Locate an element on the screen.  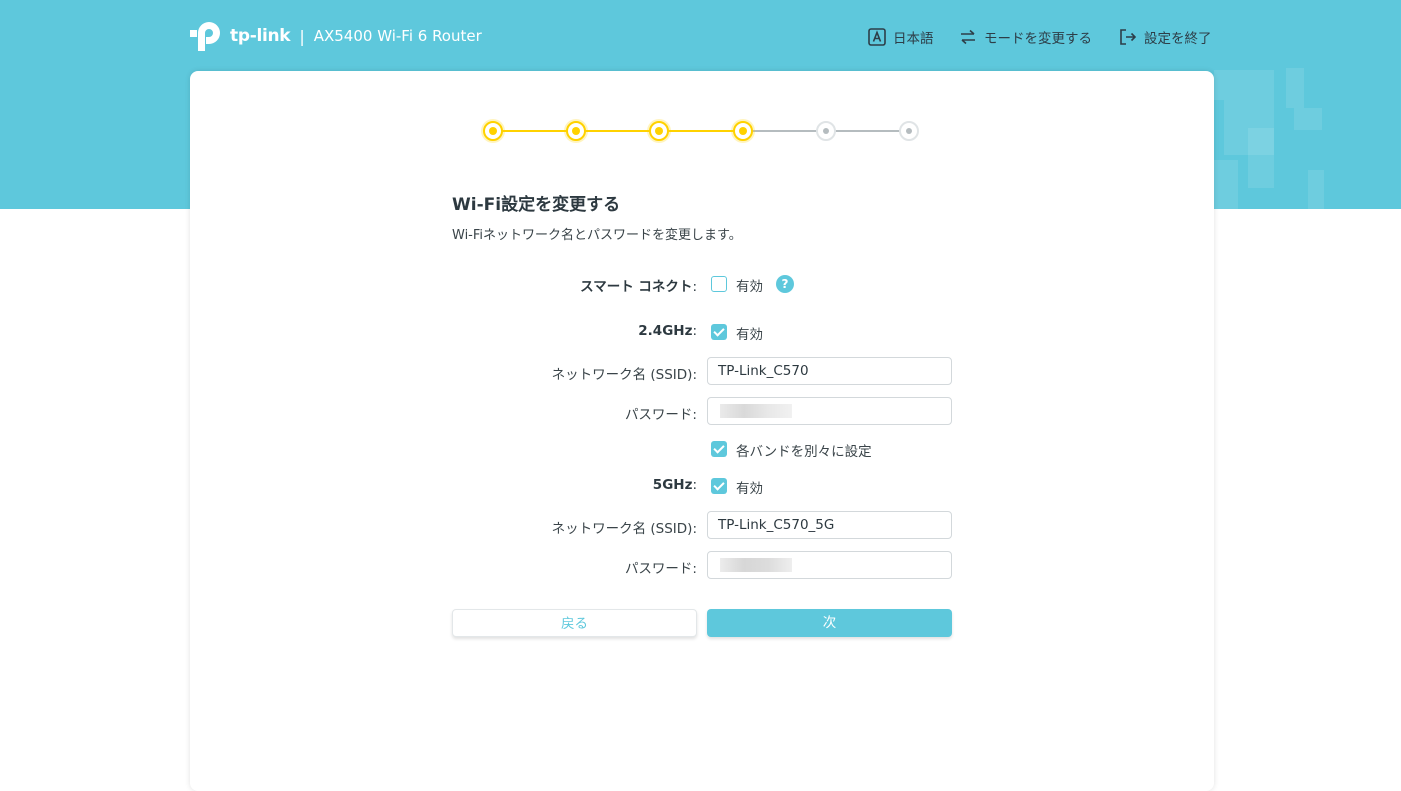
band-5-label: 5GHz: is located at coordinates (674, 485).